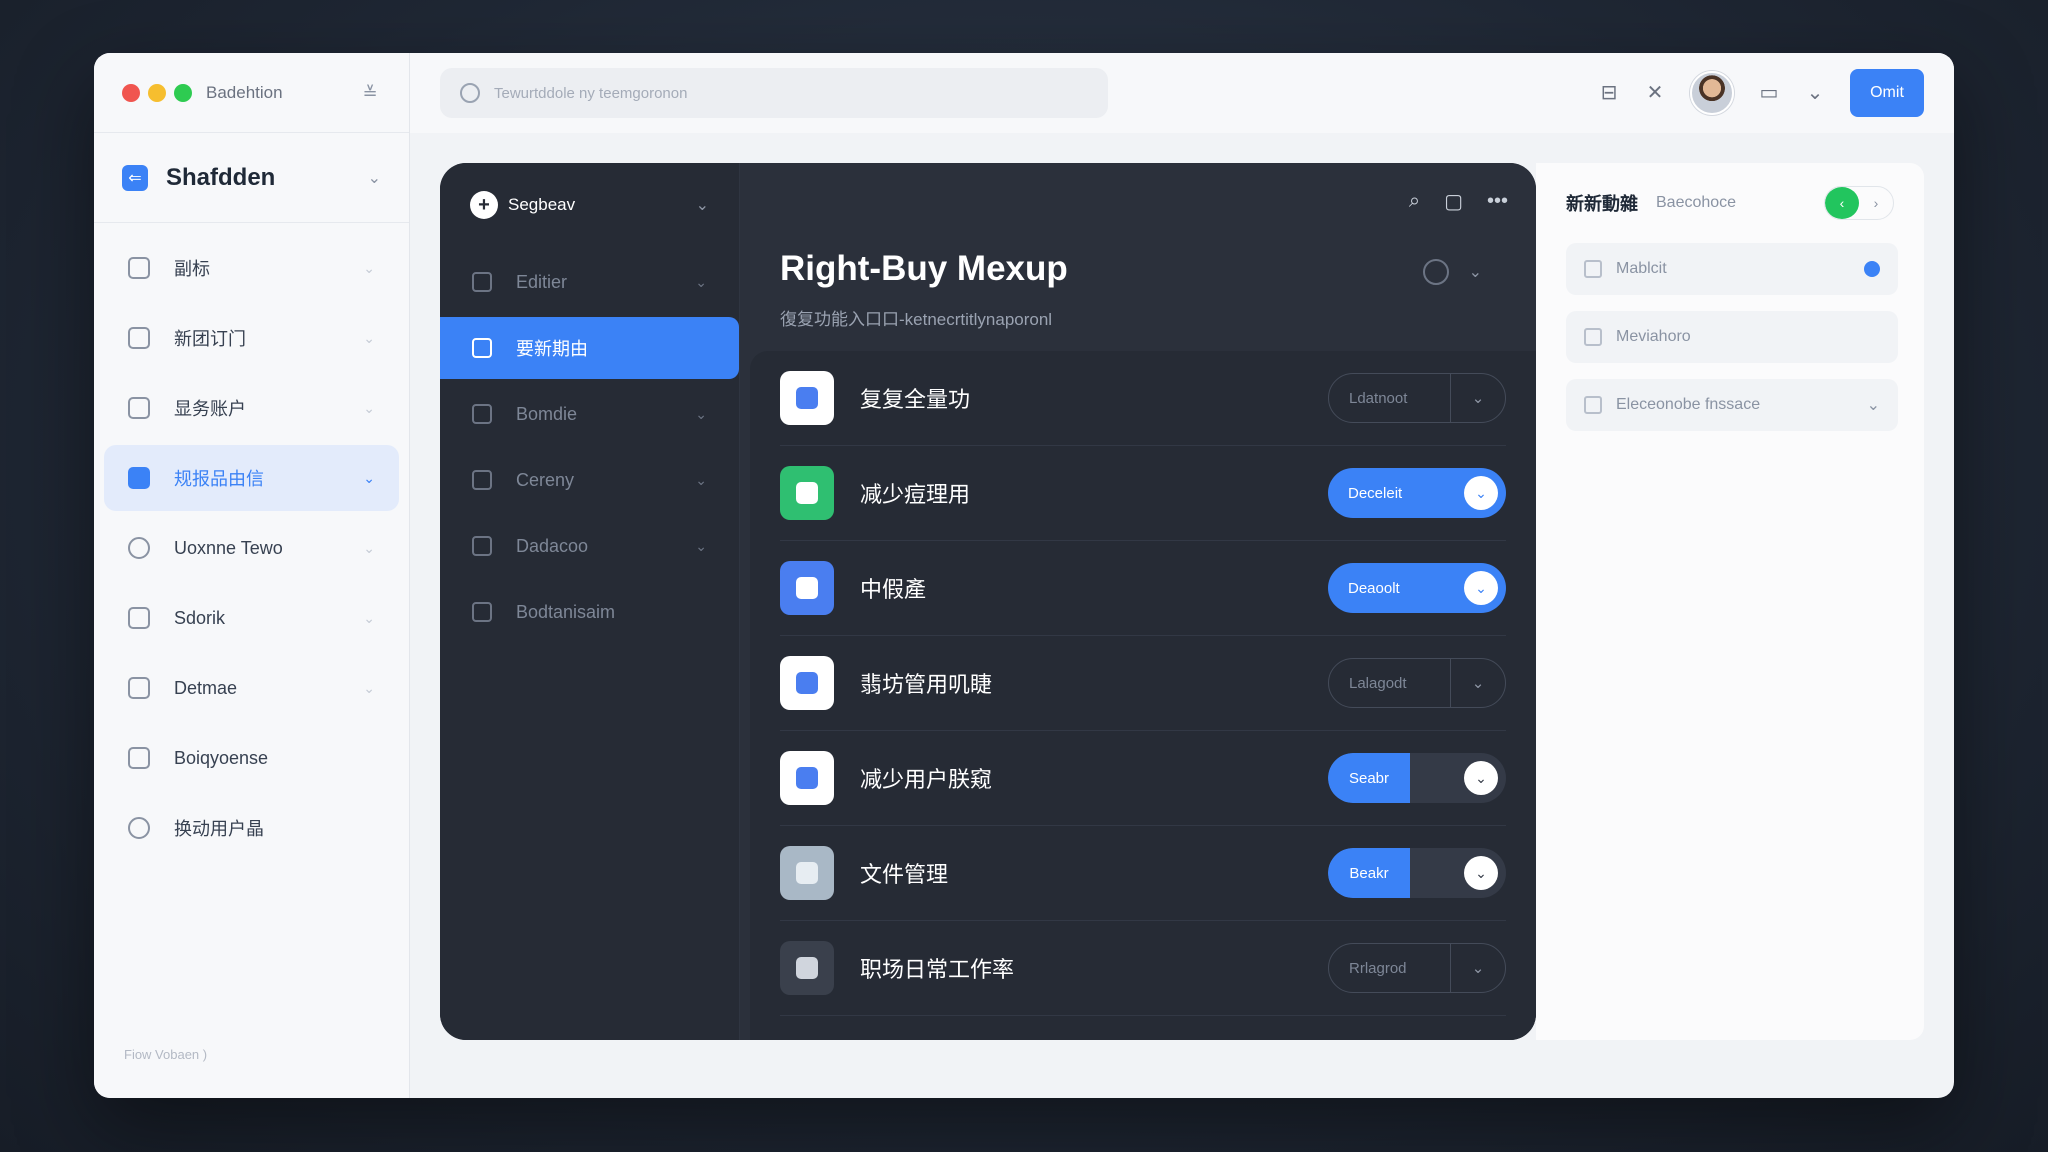 The width and height of the screenshot is (2048, 1152). What do you see at coordinates (1732, 337) in the screenshot?
I see `right-field-2: Meviahoro` at bounding box center [1732, 337].